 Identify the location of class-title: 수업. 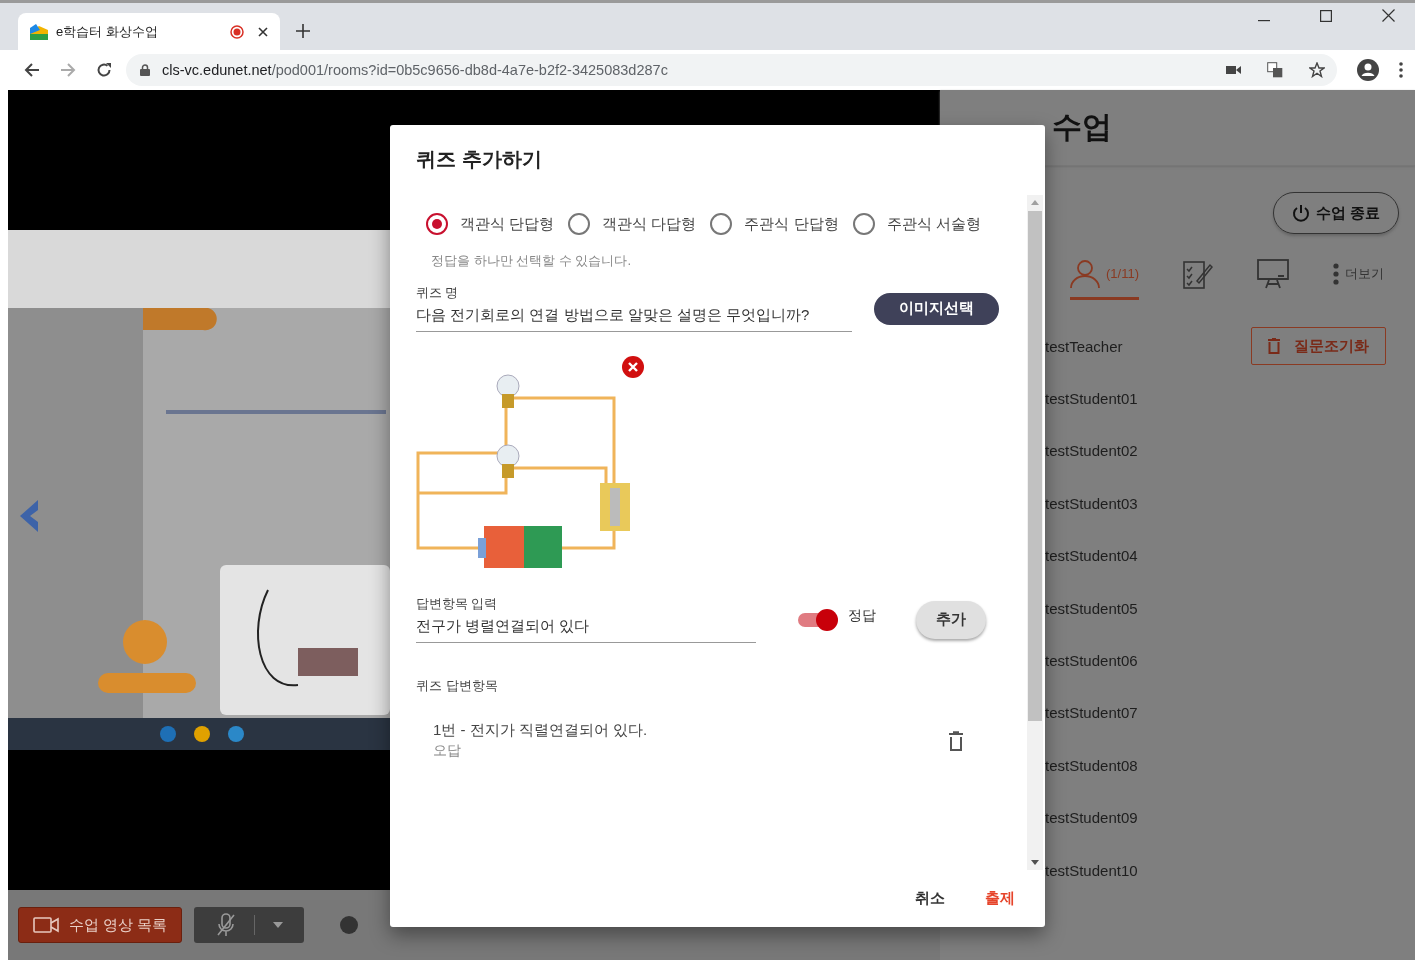
(1082, 127).